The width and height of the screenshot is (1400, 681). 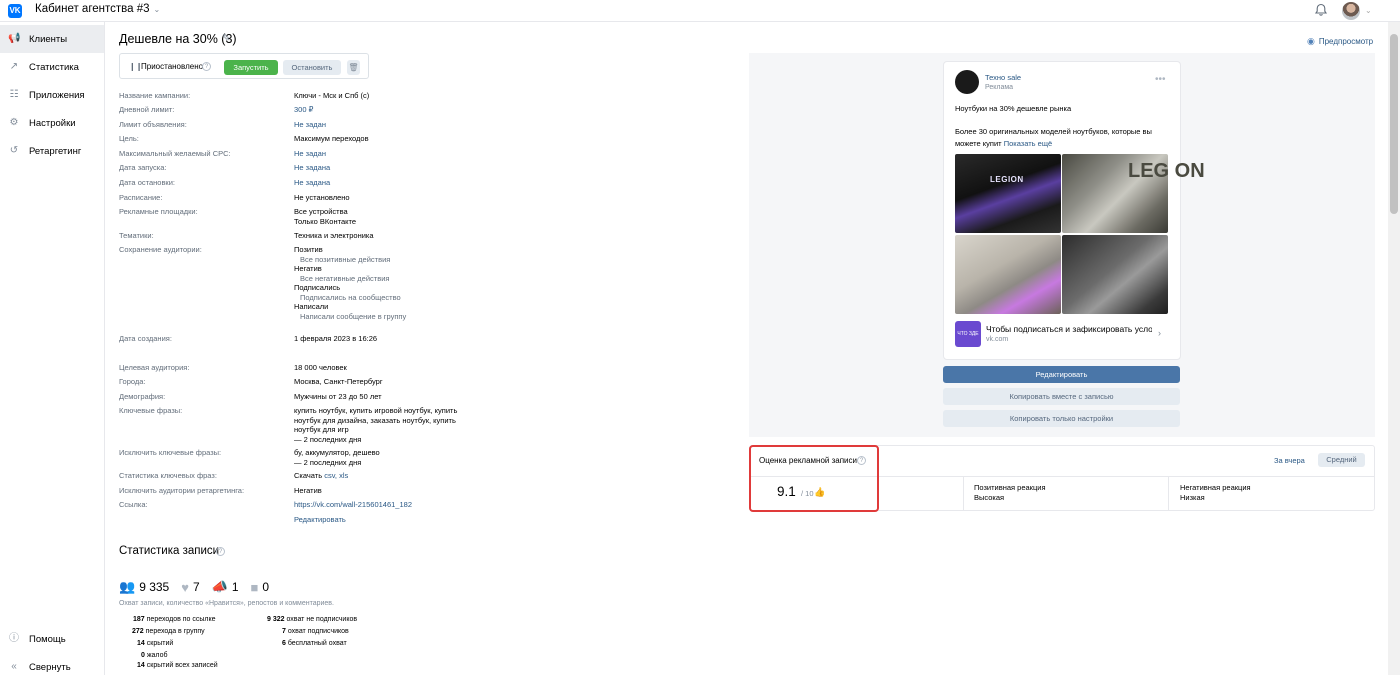 What do you see at coordinates (174, 619) in the screenshot?
I see `stat-line: 187 переходов по ссылке` at bounding box center [174, 619].